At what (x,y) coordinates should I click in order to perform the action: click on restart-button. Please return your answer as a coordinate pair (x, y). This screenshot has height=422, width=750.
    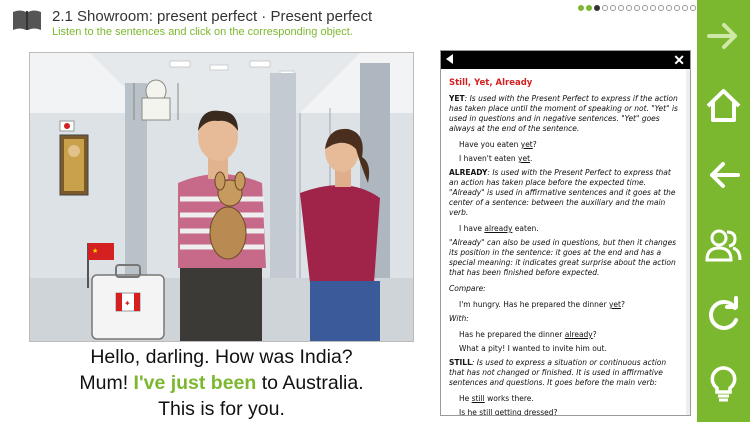
    Looking at the image, I should click on (723, 314).